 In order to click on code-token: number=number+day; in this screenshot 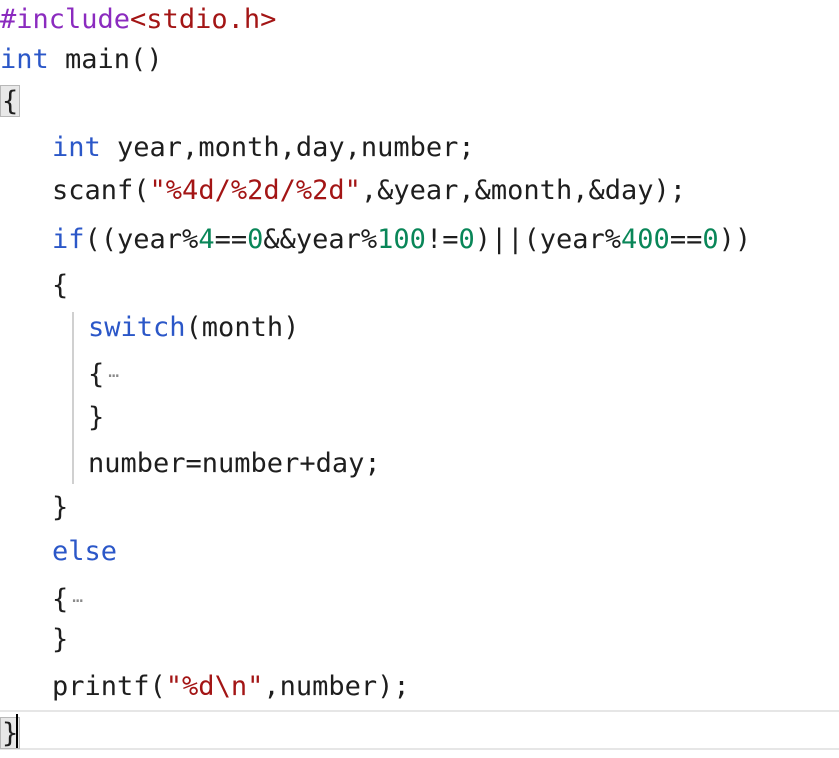, I will do `click(234, 463)`.